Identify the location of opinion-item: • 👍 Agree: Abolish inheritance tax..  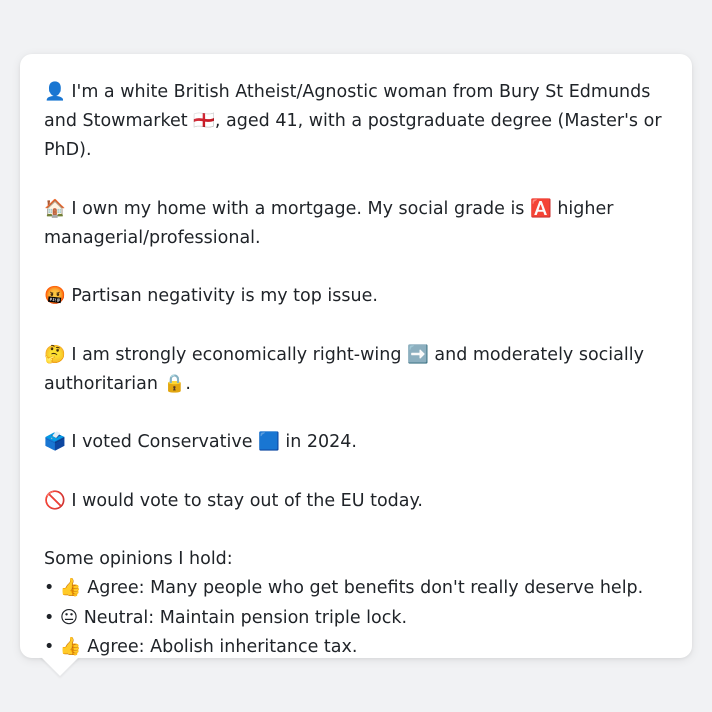
(201, 646).